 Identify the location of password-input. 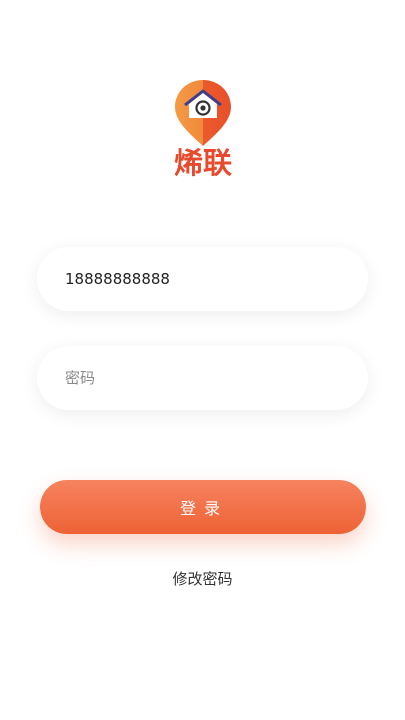
(216, 378).